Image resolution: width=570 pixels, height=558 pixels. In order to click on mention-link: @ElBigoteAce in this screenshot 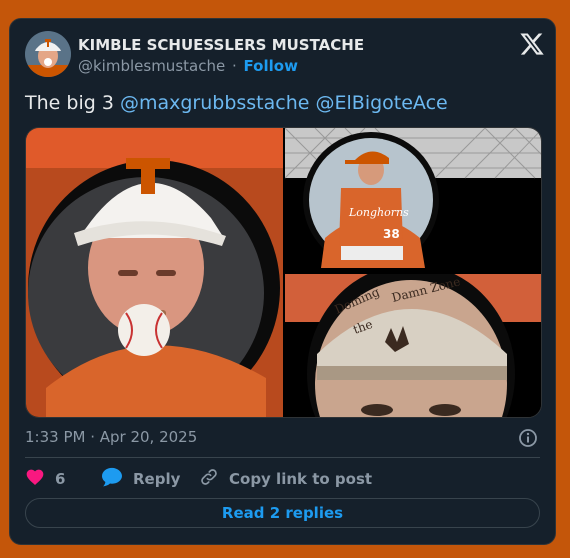, I will do `click(382, 103)`.